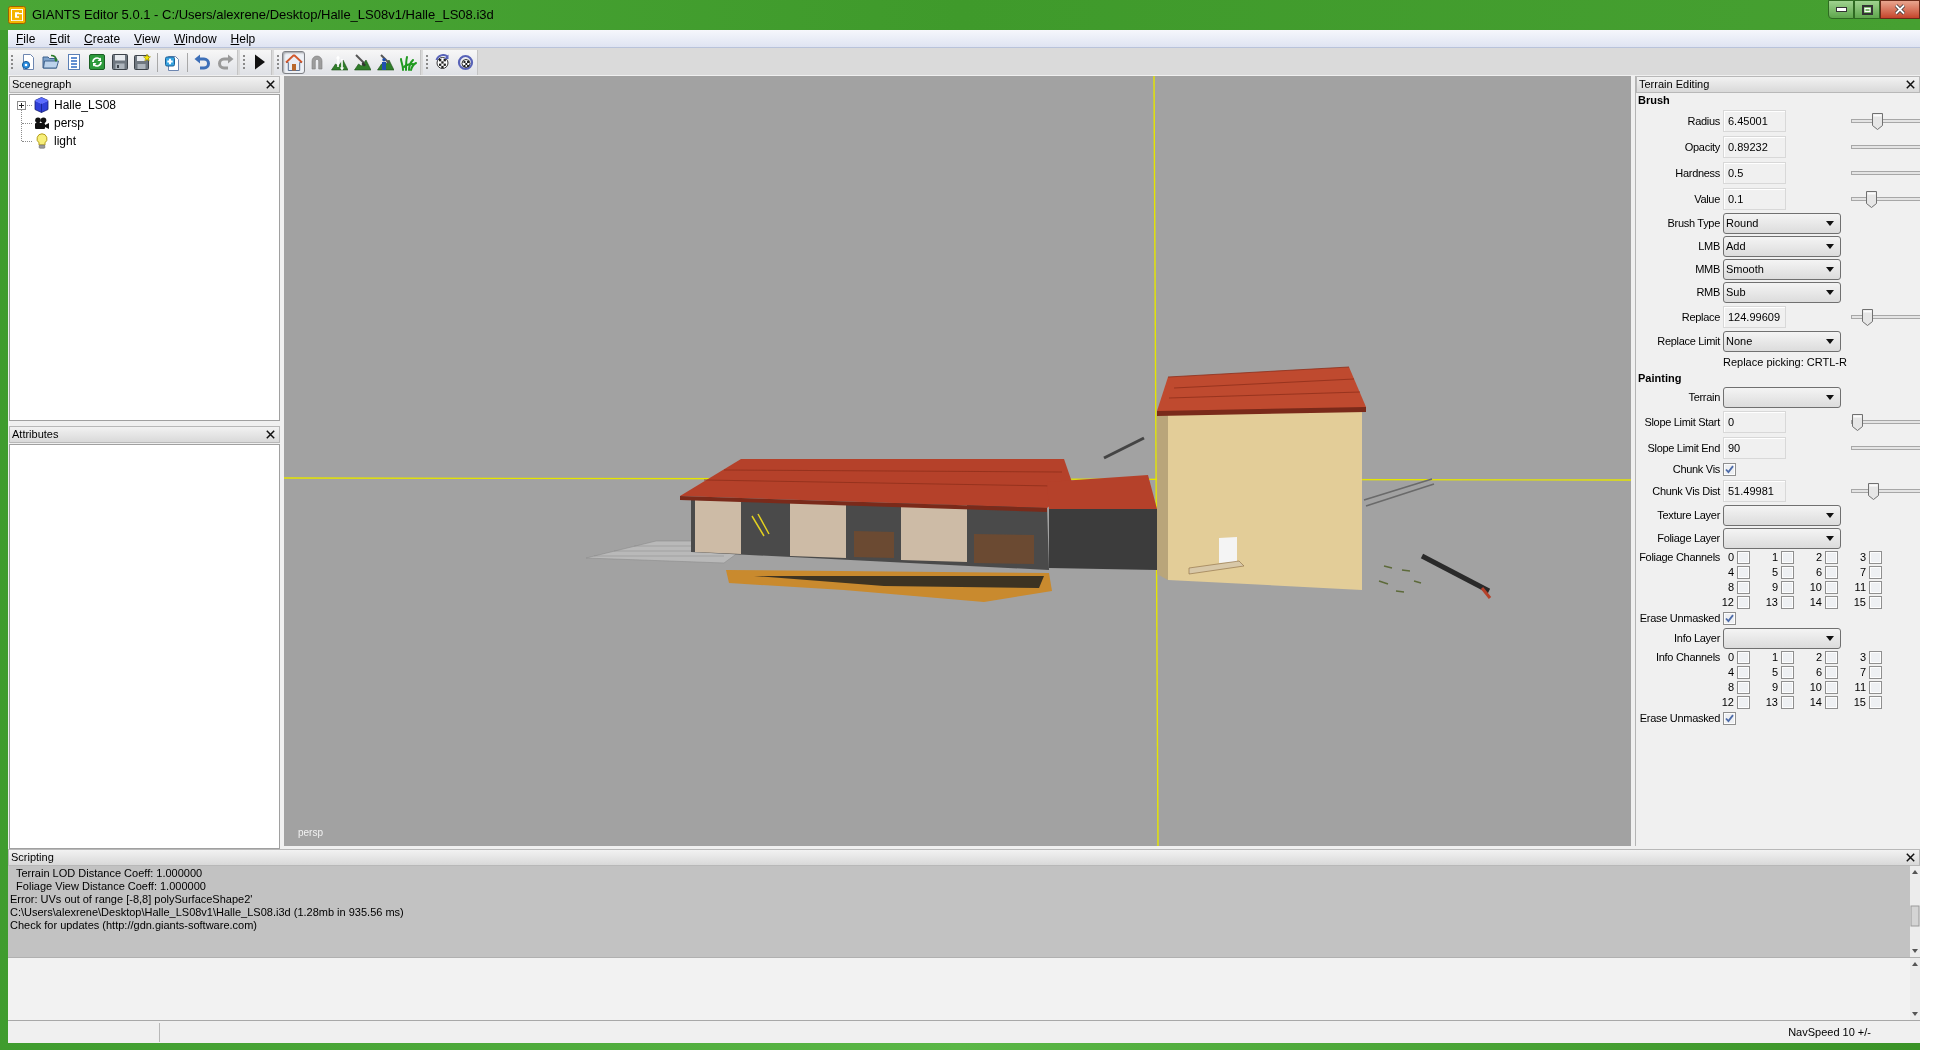  I want to click on field-label: Erase Unmasked, so click(1679, 718).